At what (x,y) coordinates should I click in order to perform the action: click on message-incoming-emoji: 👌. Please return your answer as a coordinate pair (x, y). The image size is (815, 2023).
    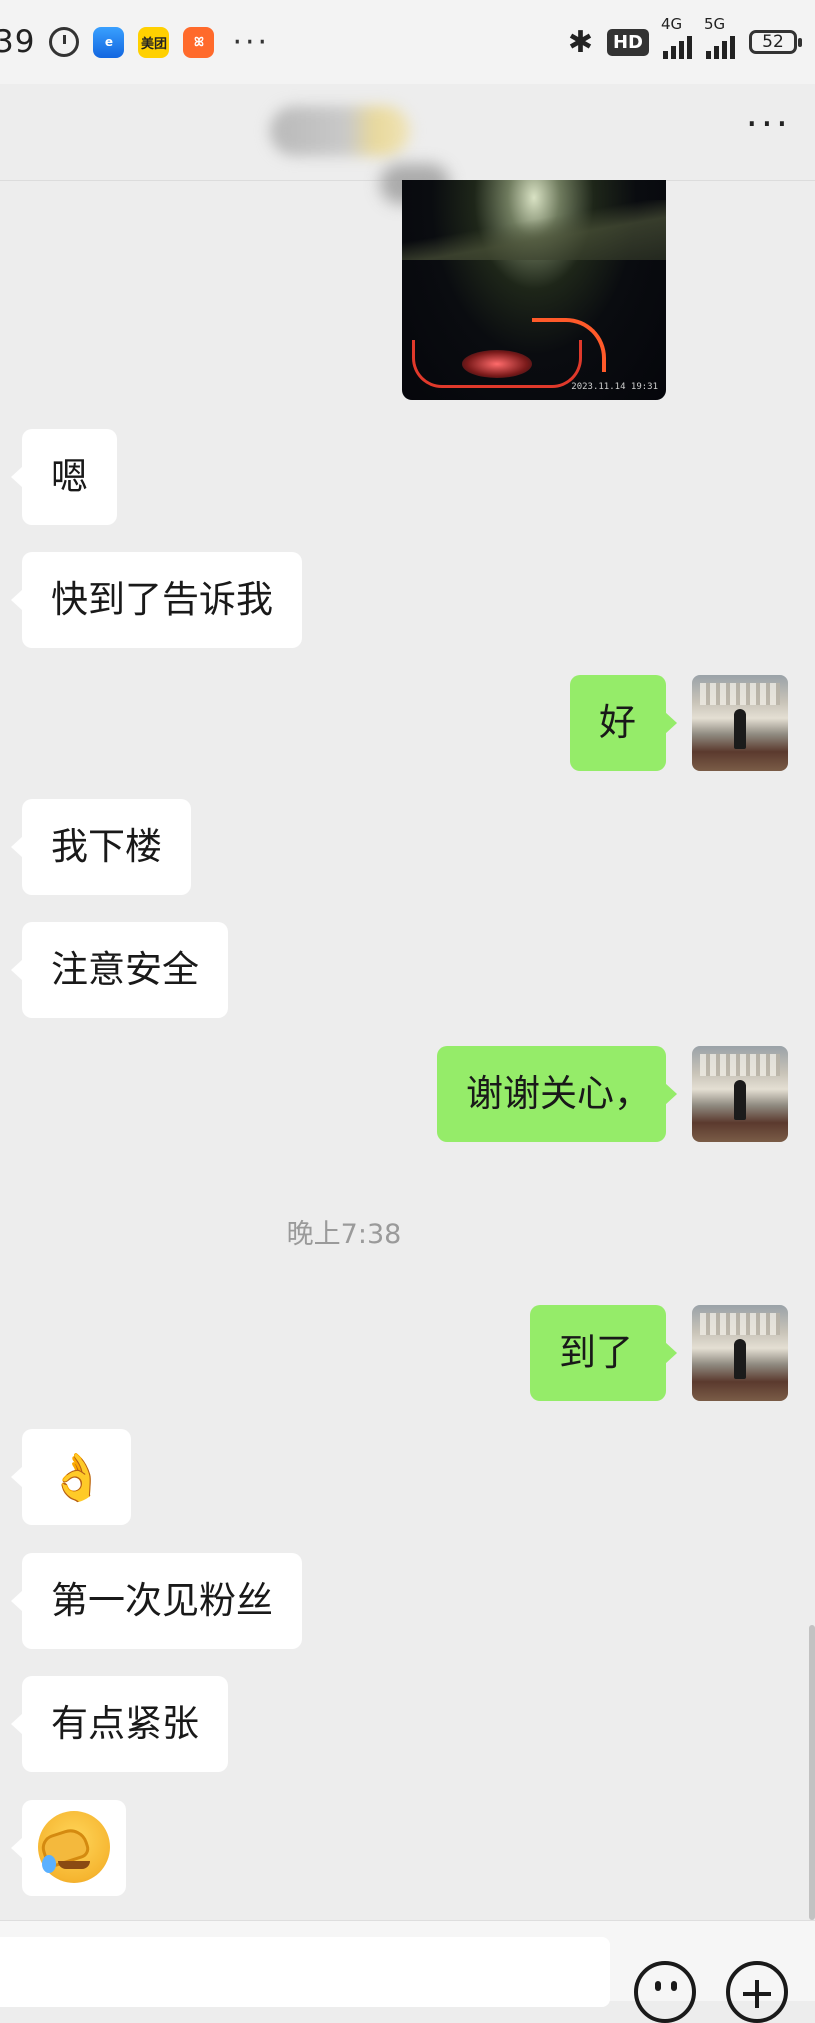
    Looking at the image, I should click on (71, 1477).